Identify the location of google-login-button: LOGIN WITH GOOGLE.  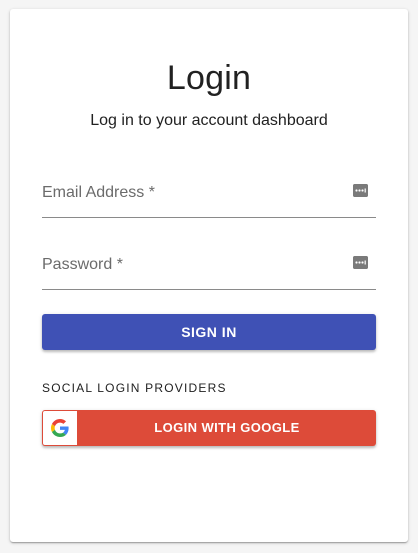
(209, 428).